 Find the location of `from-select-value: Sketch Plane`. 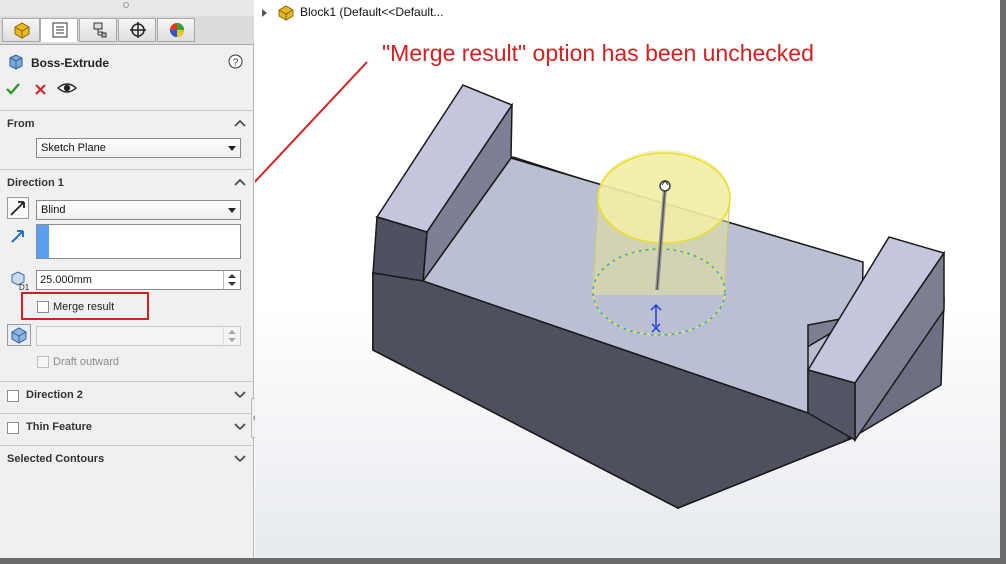

from-select-value: Sketch Plane is located at coordinates (73, 148).